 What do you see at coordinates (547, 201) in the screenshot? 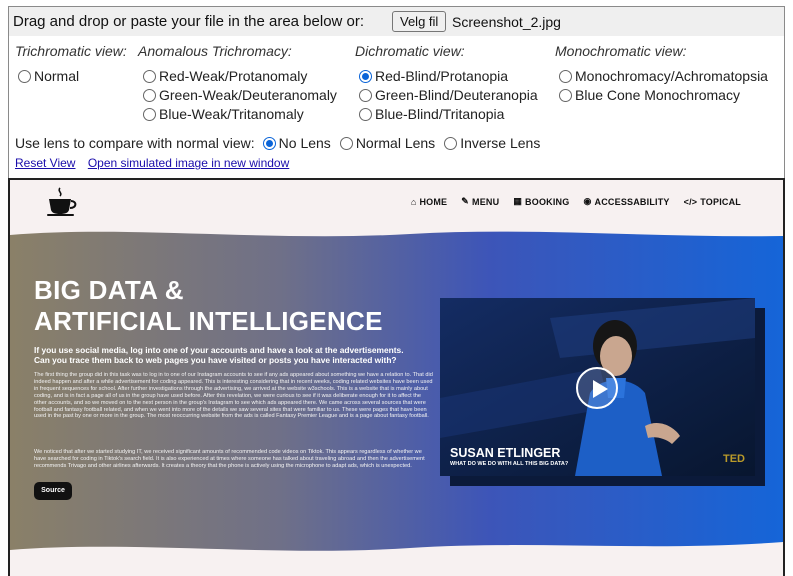
I see `nav-label: BOOKING` at bounding box center [547, 201].